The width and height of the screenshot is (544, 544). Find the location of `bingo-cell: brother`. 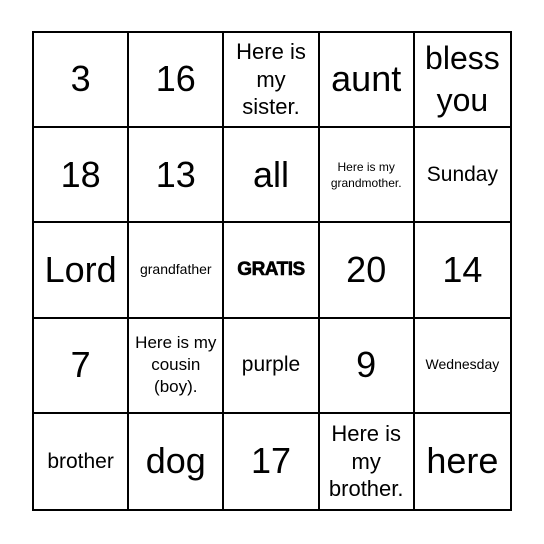

bingo-cell: brother is located at coordinates (82, 461).